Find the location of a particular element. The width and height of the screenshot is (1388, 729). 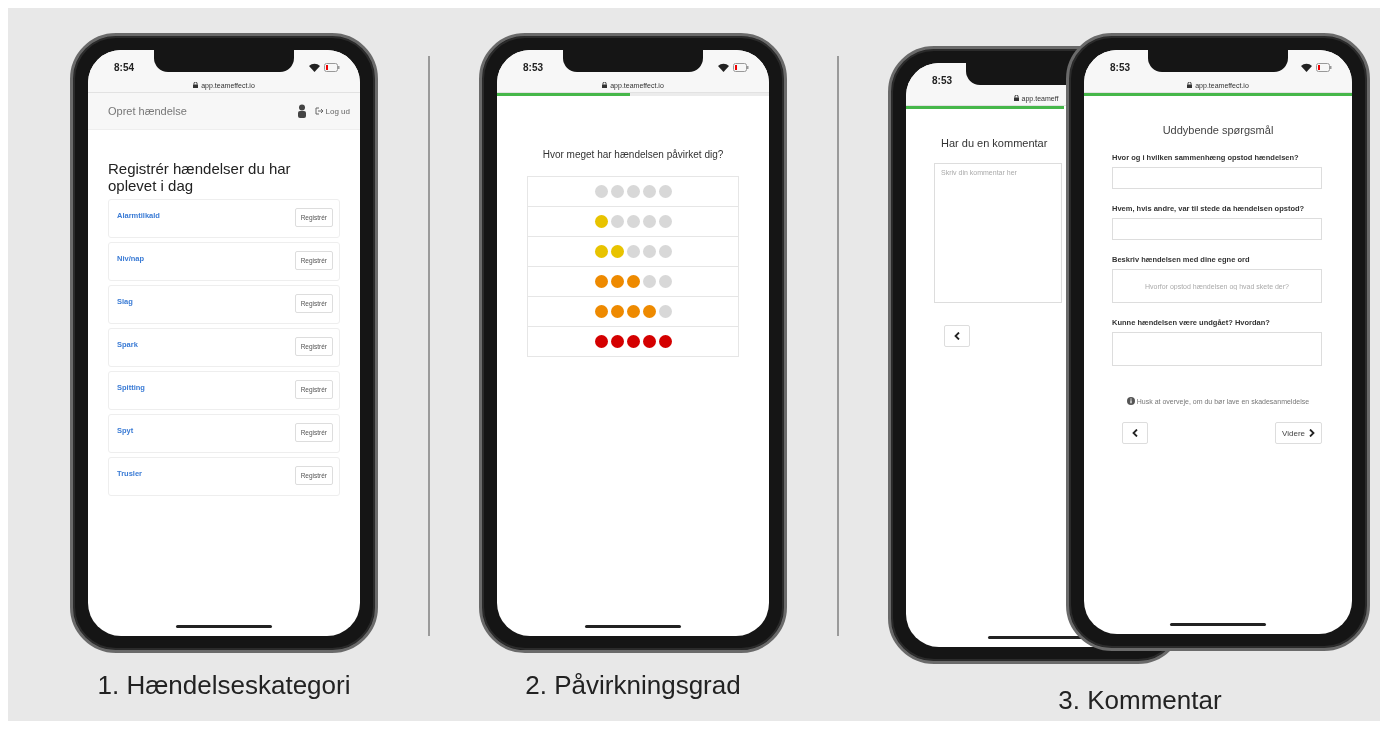

next-button: Videre is located at coordinates (1298, 433).